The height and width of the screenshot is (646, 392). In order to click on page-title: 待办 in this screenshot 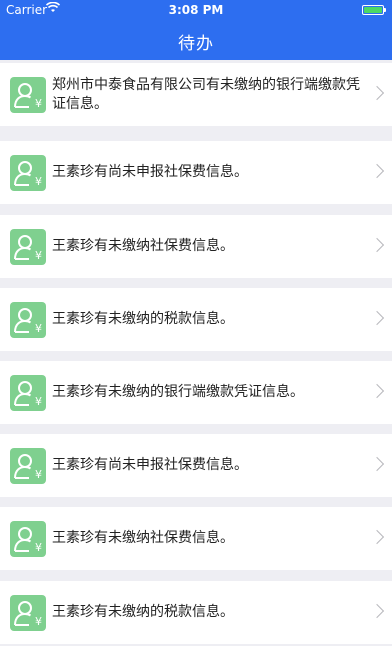, I will do `click(196, 44)`.